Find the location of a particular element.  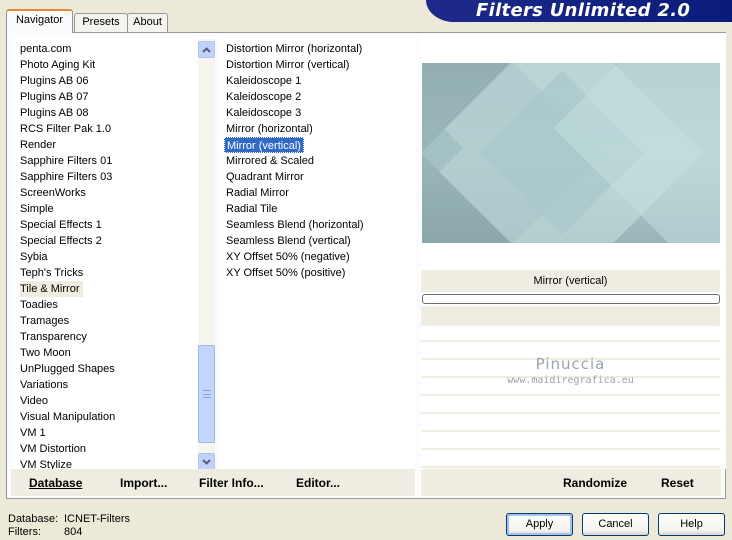

list-item: Simple is located at coordinates (38, 209).